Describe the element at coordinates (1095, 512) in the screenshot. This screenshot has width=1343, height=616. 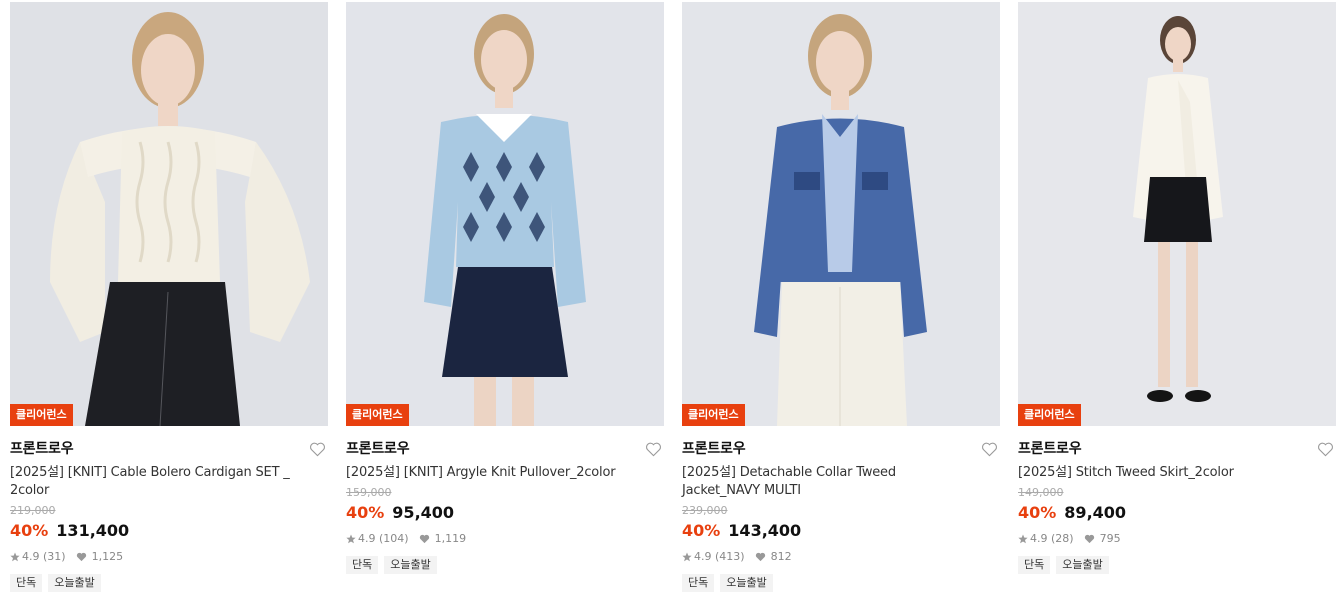
I see `sale-price: 89,400` at that location.